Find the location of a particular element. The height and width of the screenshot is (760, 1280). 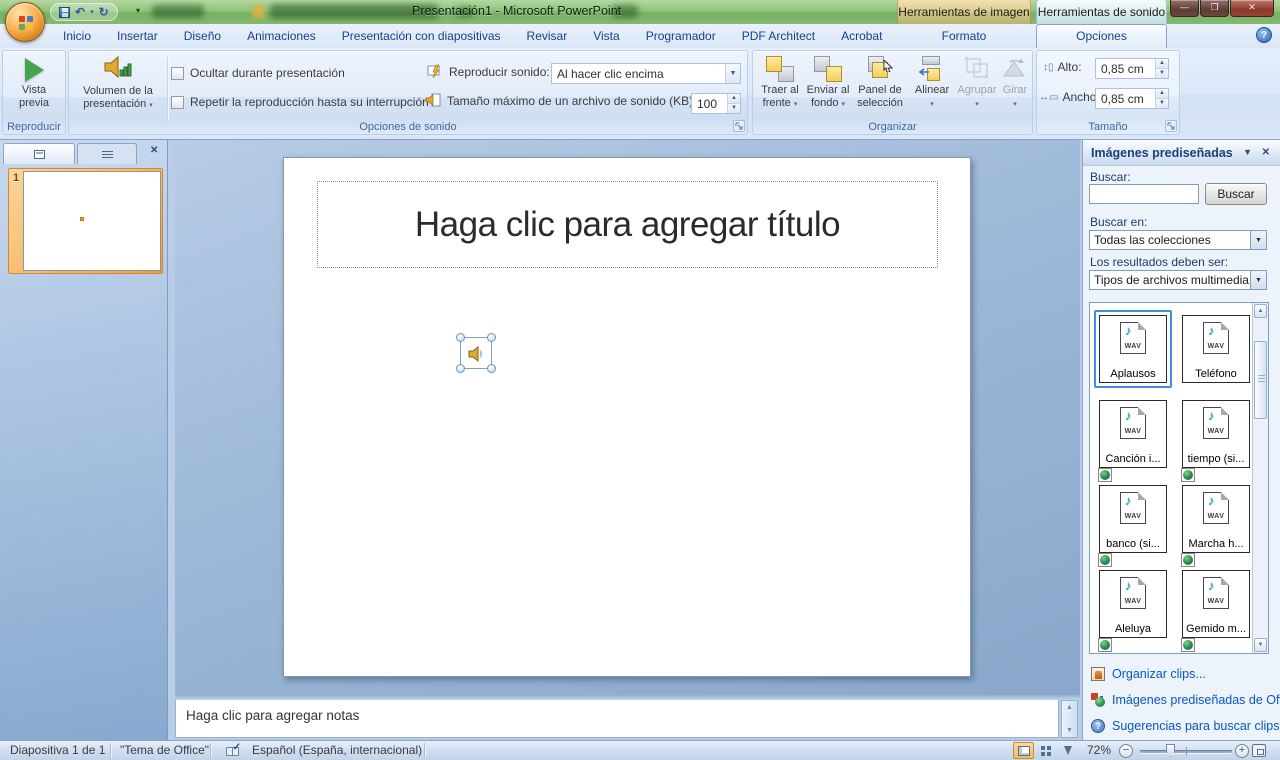

task-pane-close-icon: ✕ is located at coordinates (1266, 152).